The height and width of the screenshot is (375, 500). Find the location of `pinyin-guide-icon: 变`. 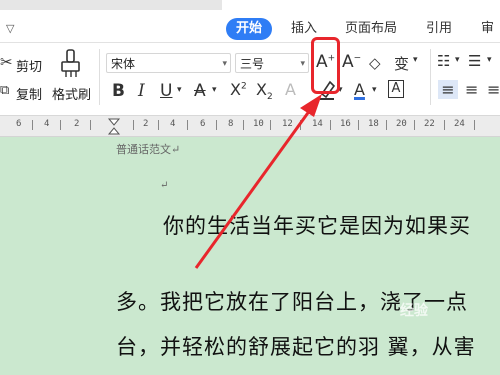

pinyin-guide-icon: 变 is located at coordinates (401, 63).